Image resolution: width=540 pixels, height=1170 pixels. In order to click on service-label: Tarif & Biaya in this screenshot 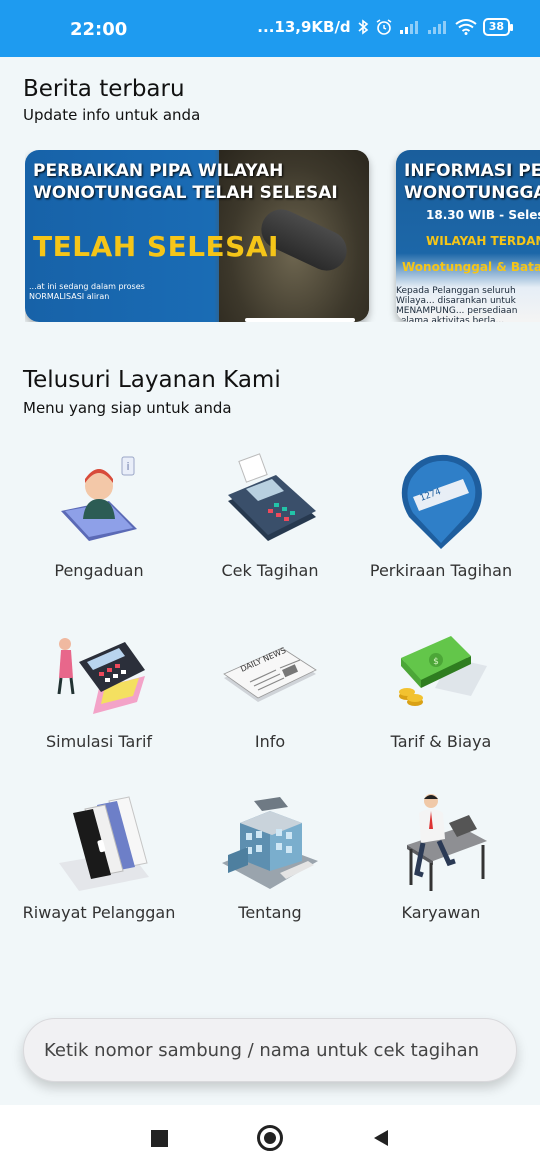, I will do `click(441, 741)`.